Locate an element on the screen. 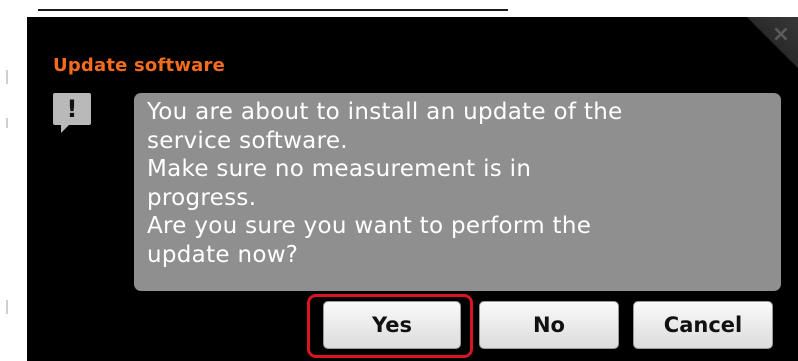 This screenshot has width=798, height=361. no-button: No is located at coordinates (549, 325).